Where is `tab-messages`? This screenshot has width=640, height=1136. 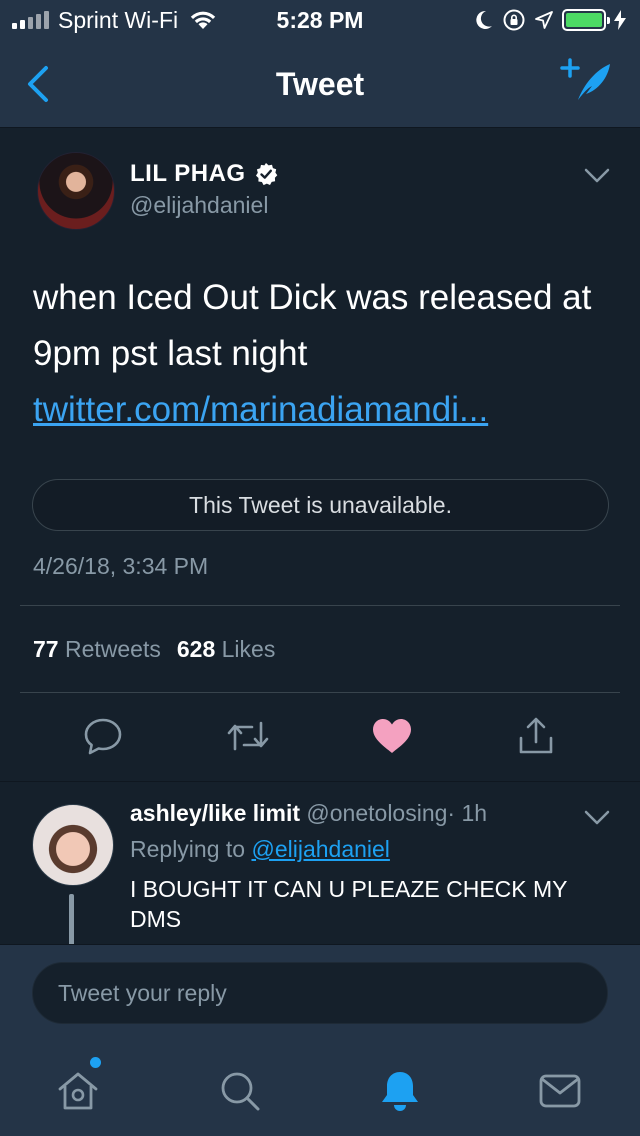
tab-messages is located at coordinates (560, 1091).